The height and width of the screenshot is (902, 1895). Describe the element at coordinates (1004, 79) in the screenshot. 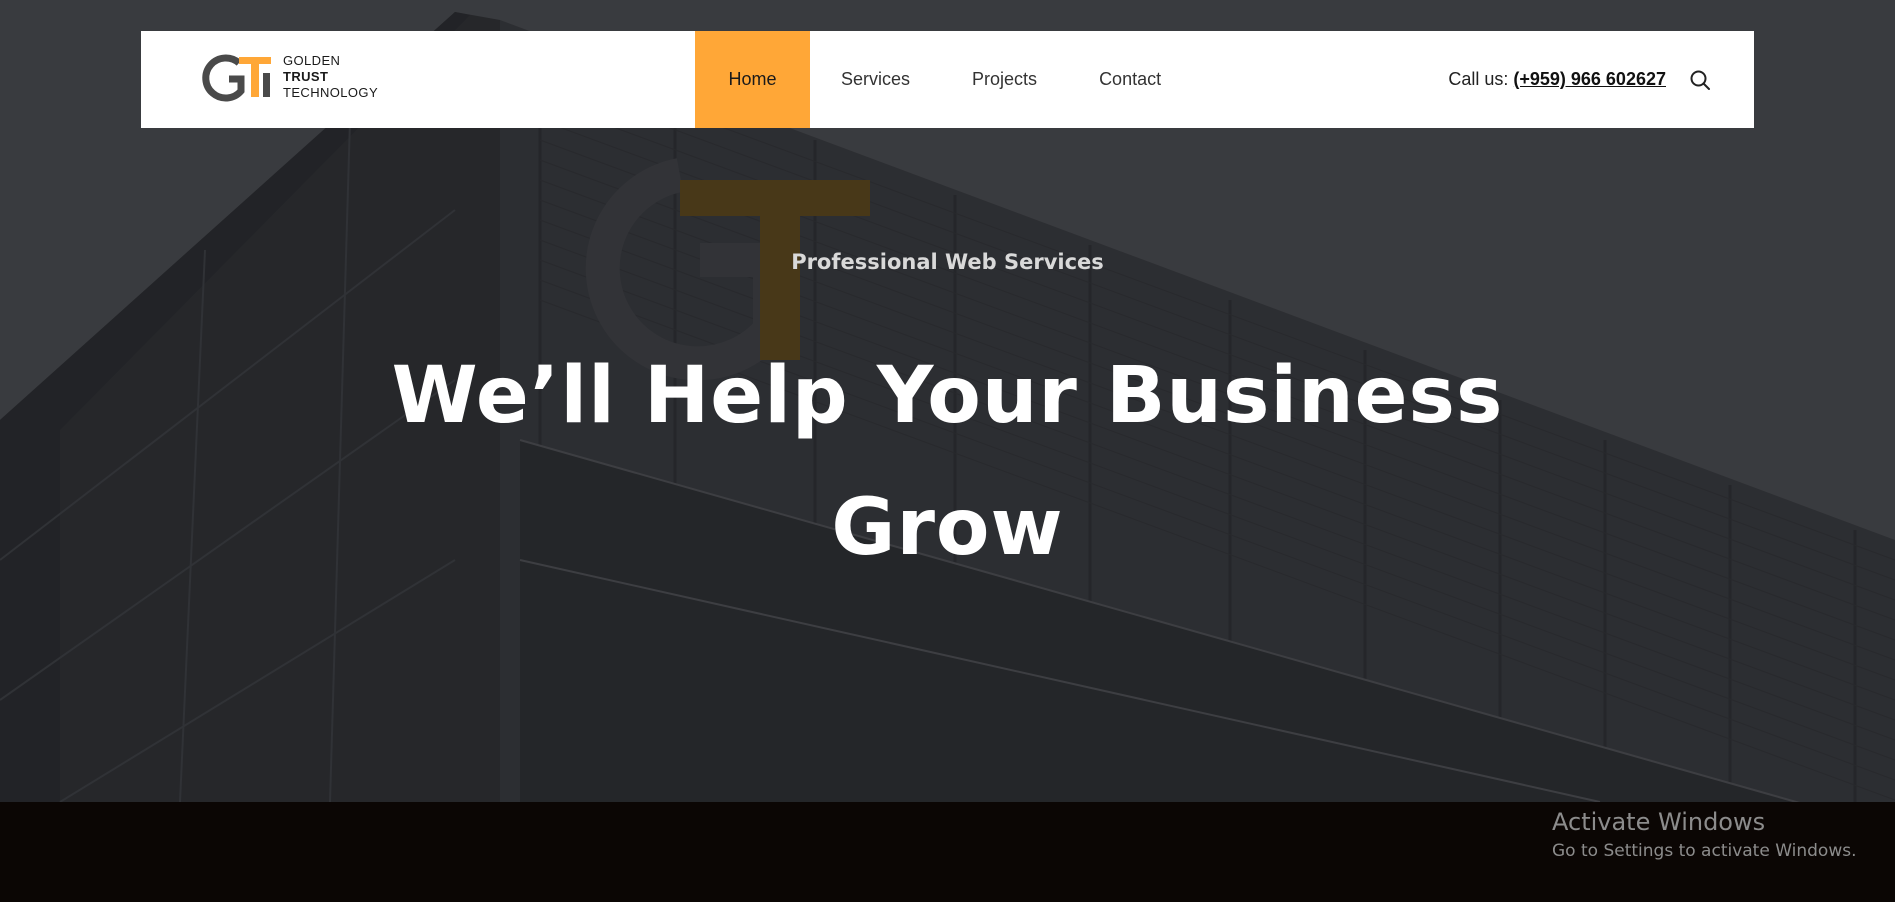

I see `nav-item-projects: Projects` at that location.